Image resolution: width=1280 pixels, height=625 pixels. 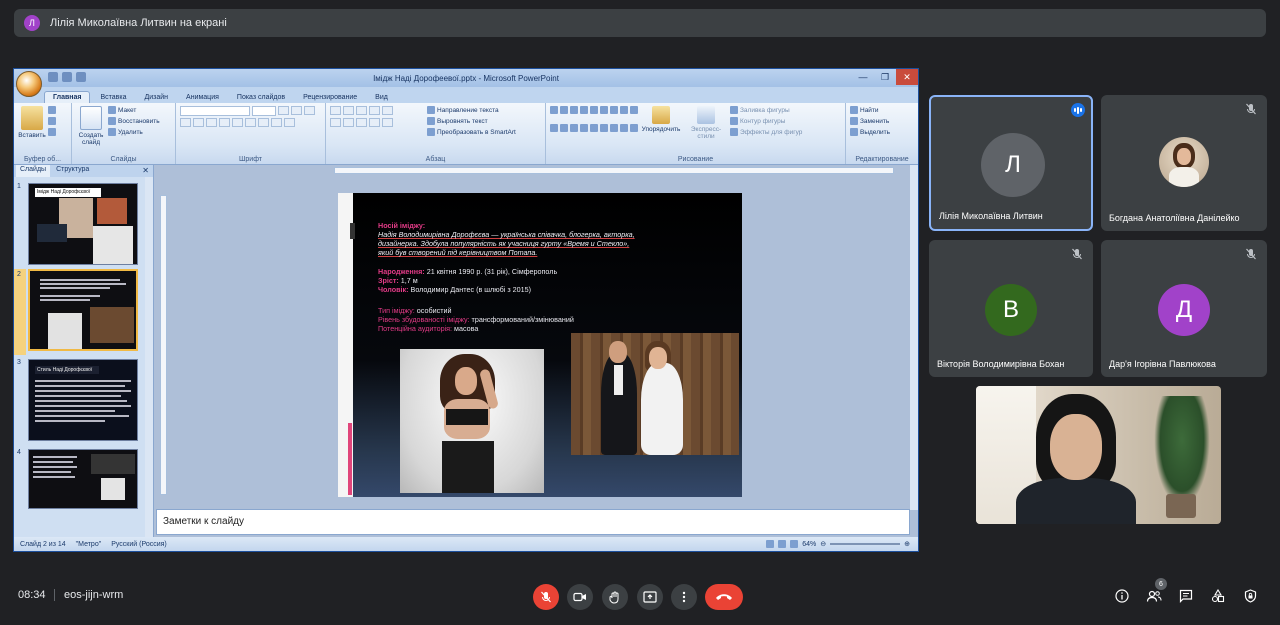 What do you see at coordinates (83, 400) in the screenshot?
I see `slide-thumbnail-3: Стиль Наді Дорофєєвої` at bounding box center [83, 400].